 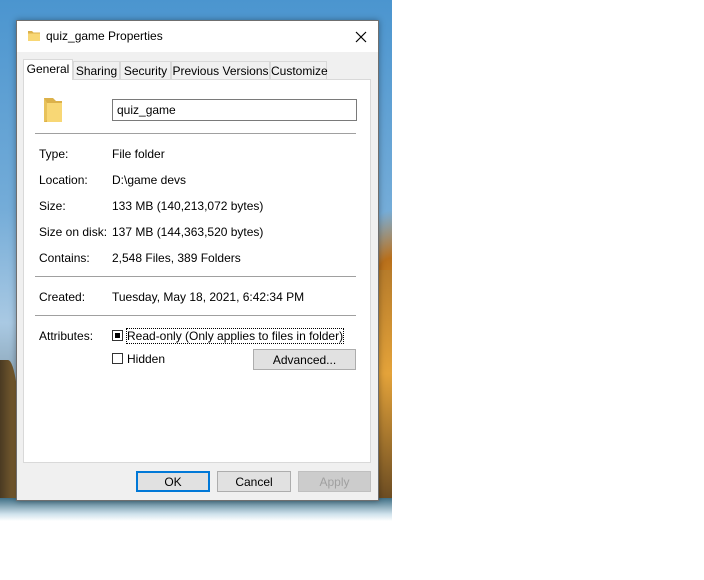 I want to click on readonly-checkbox, so click(x=117, y=335).